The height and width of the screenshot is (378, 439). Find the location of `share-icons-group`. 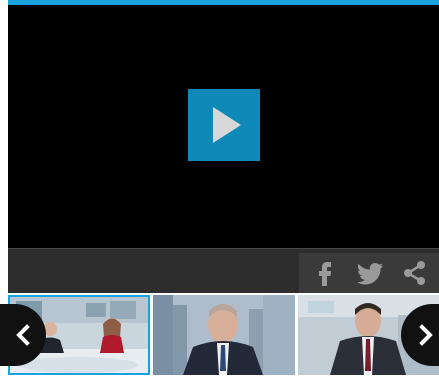

share-icons-group is located at coordinates (369, 273).